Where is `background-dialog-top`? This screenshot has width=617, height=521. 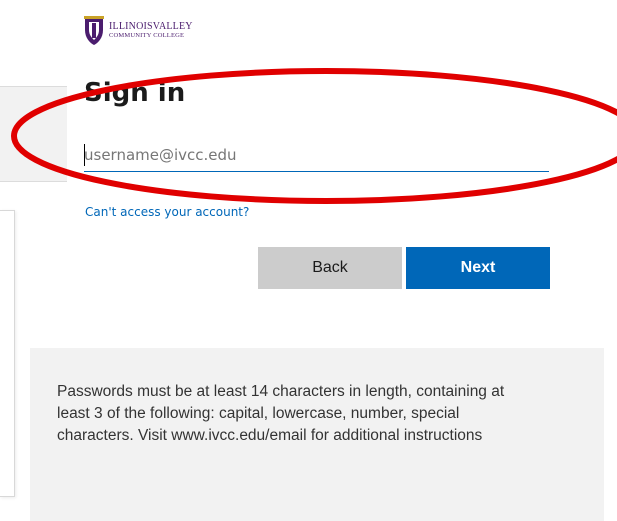 background-dialog-top is located at coordinates (33, 134).